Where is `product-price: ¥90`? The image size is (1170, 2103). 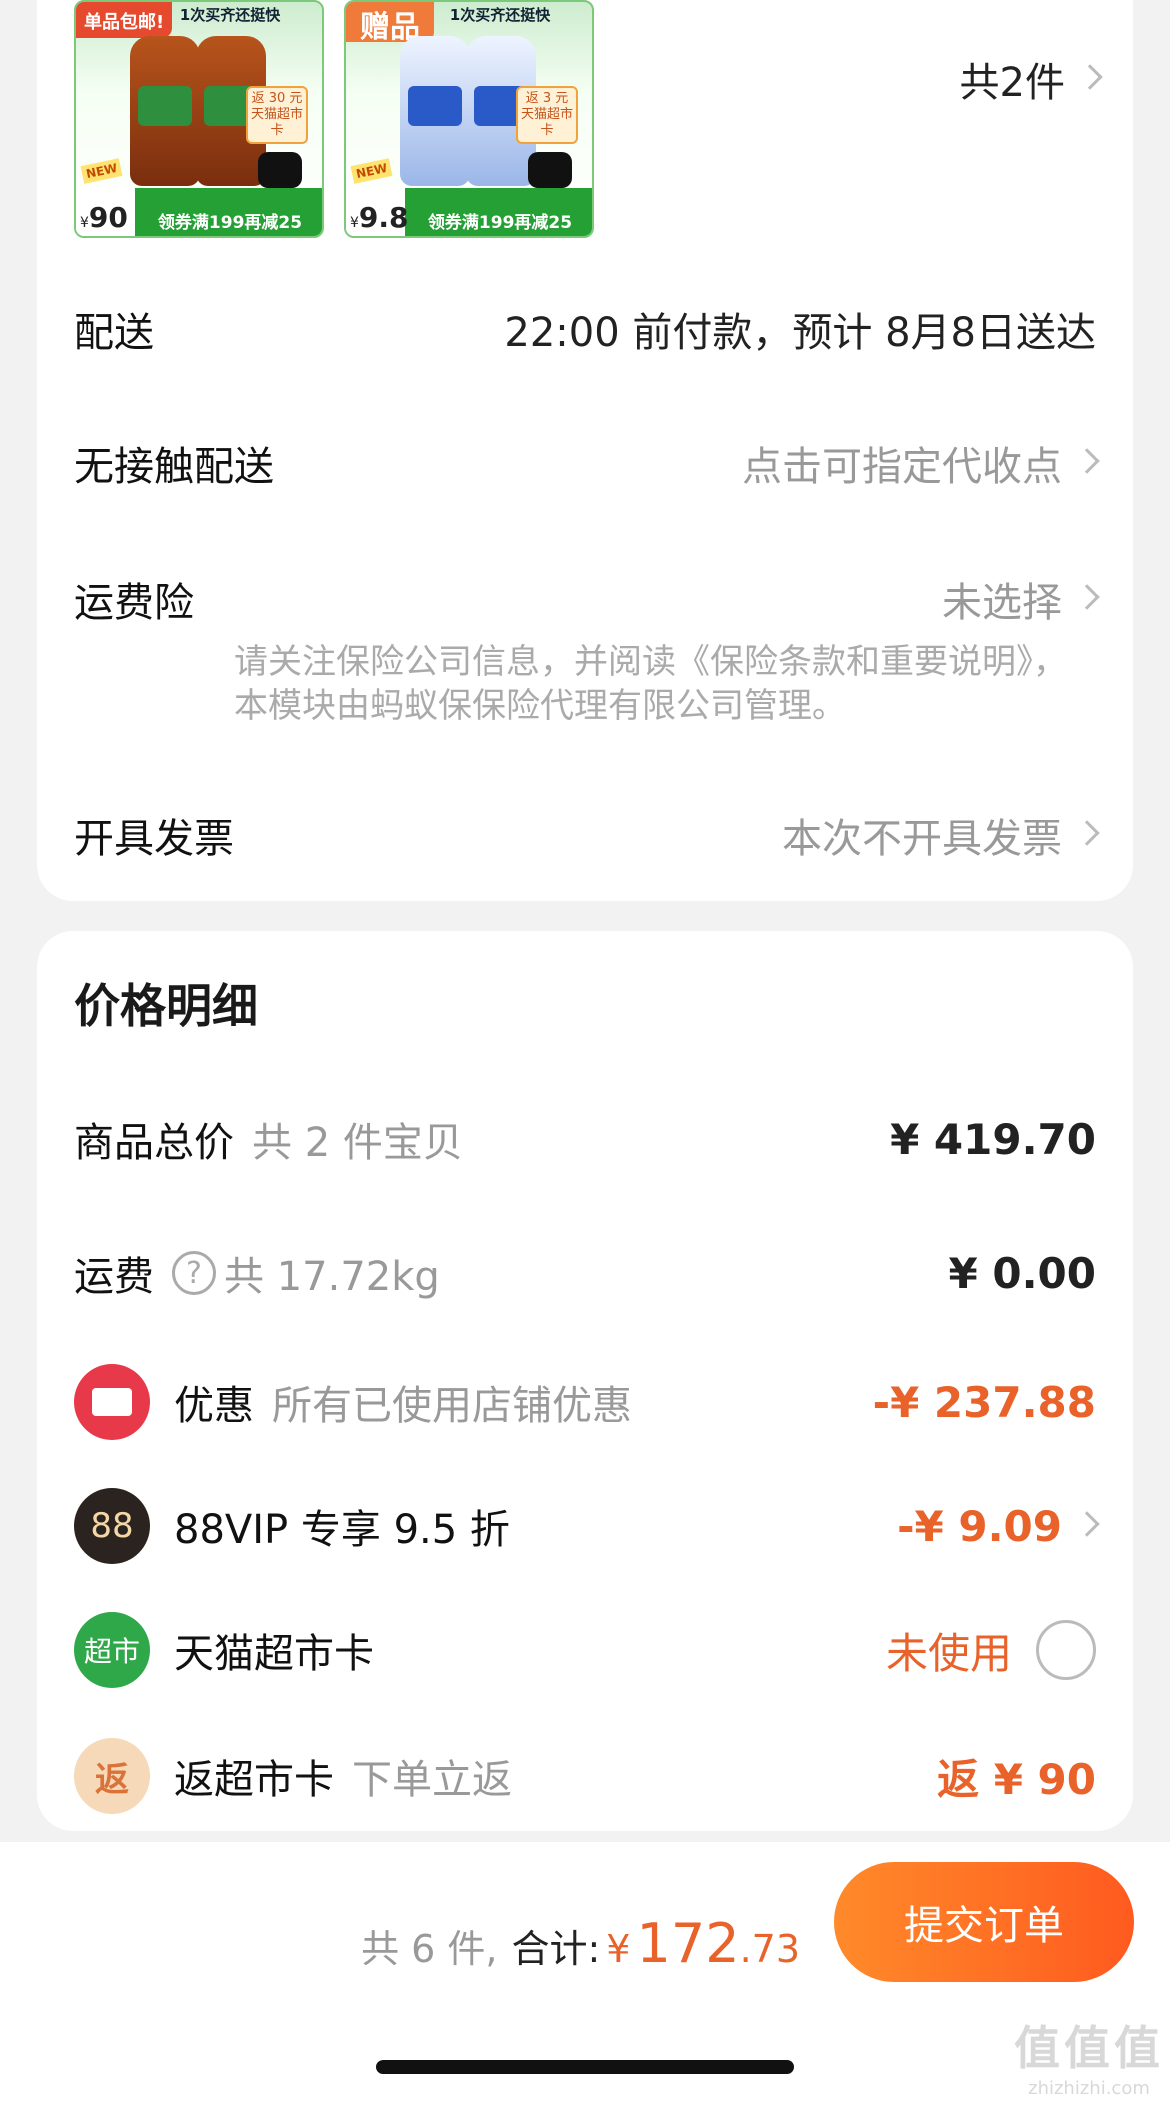 product-price: ¥90 is located at coordinates (104, 217).